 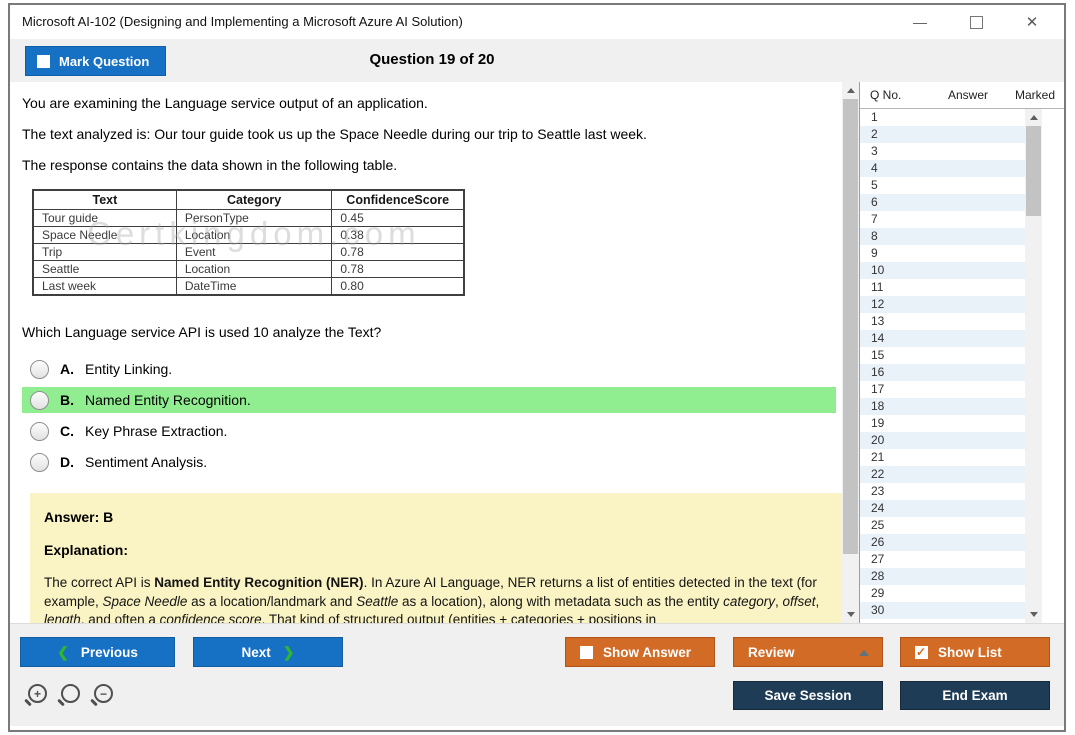 What do you see at coordinates (942, 576) in the screenshot?
I see `question-list-row: 28` at bounding box center [942, 576].